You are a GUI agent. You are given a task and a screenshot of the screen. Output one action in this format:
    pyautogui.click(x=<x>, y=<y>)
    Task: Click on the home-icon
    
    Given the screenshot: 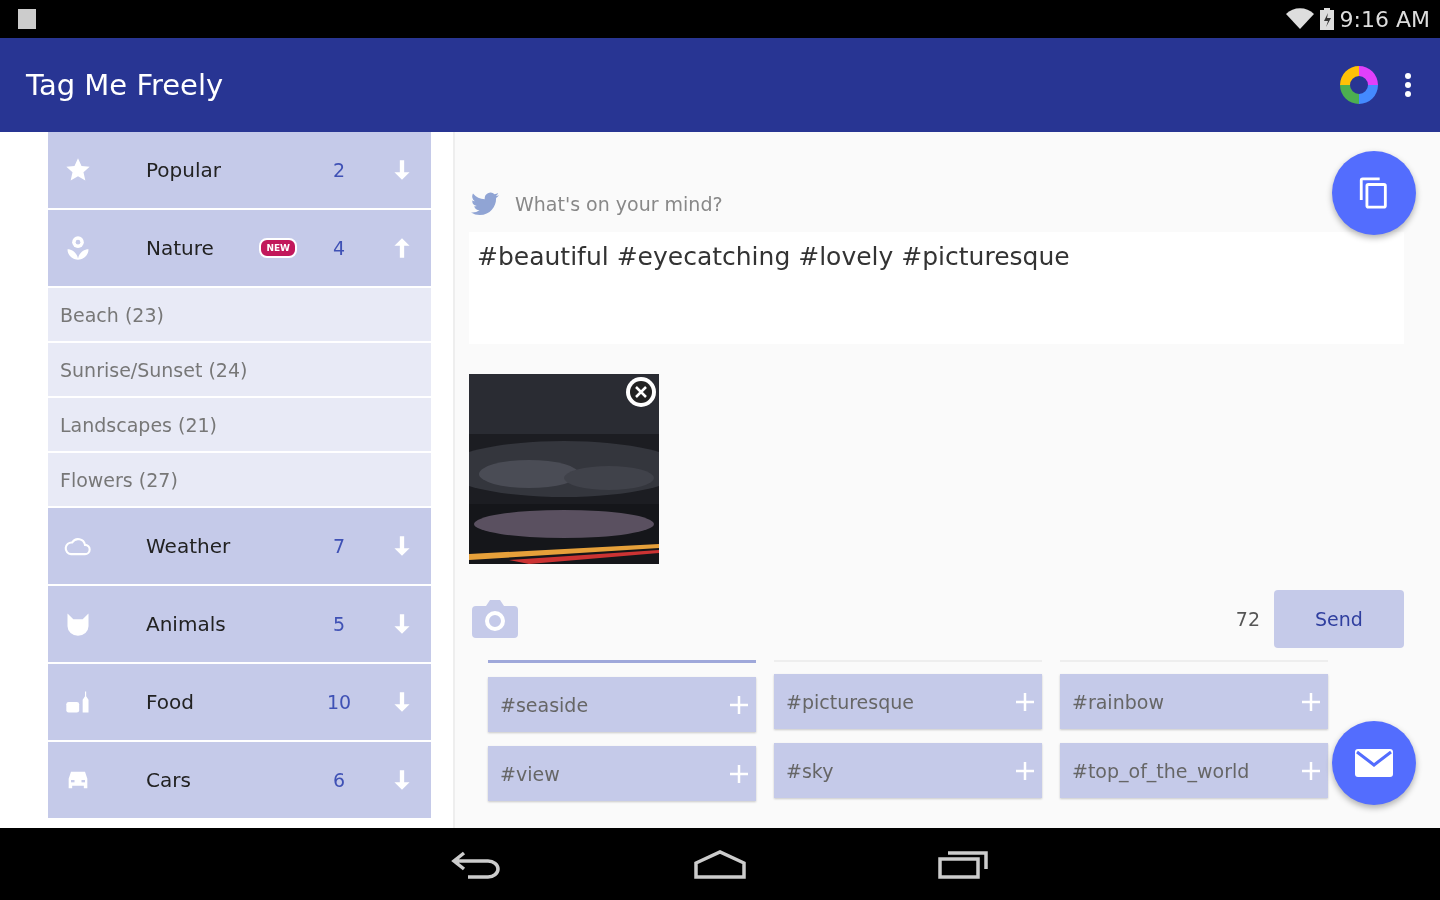 What is the action you would take?
    pyautogui.click(x=720, y=864)
    